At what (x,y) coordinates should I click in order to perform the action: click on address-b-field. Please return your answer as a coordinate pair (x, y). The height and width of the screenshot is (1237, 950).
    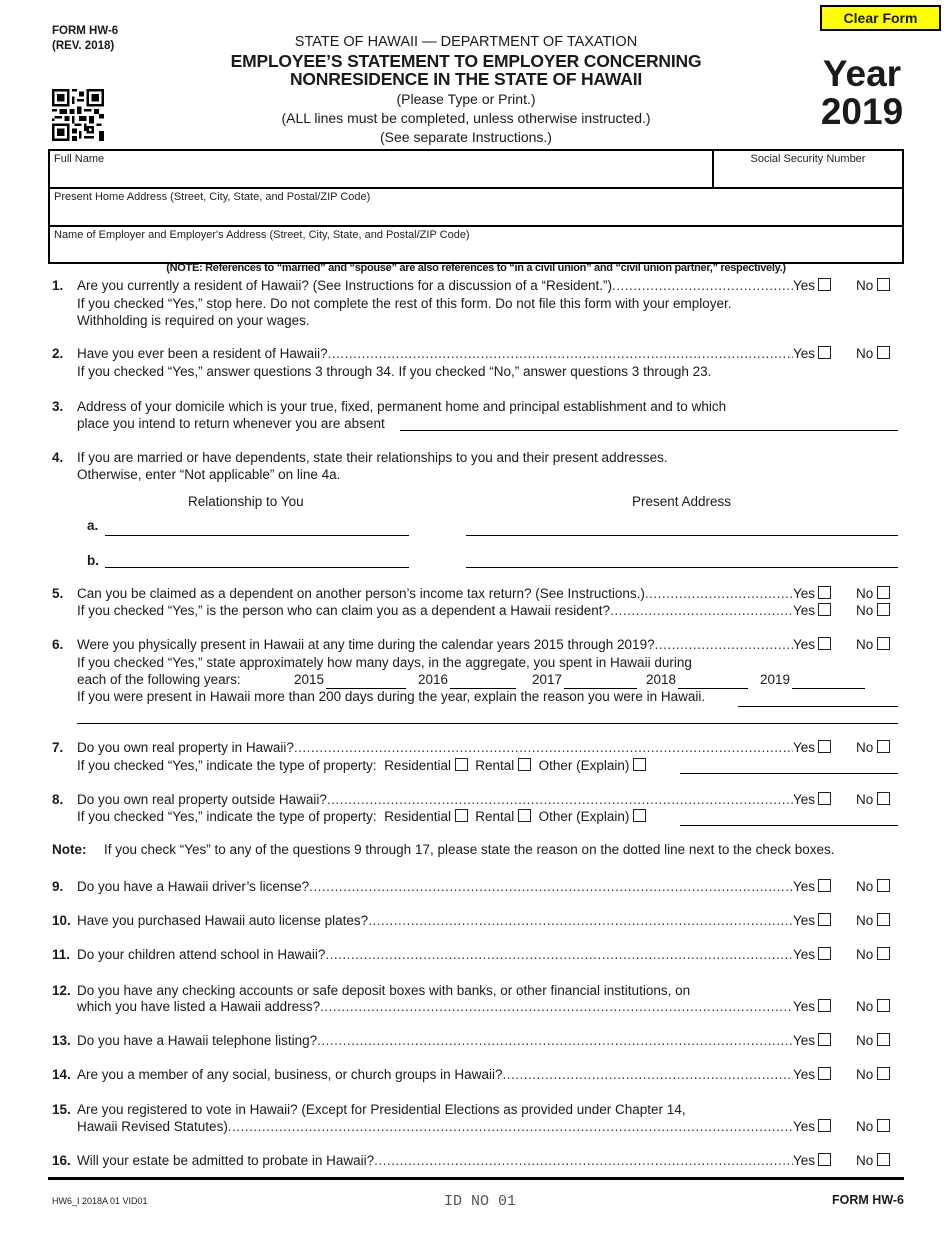
    Looking at the image, I should click on (682, 567).